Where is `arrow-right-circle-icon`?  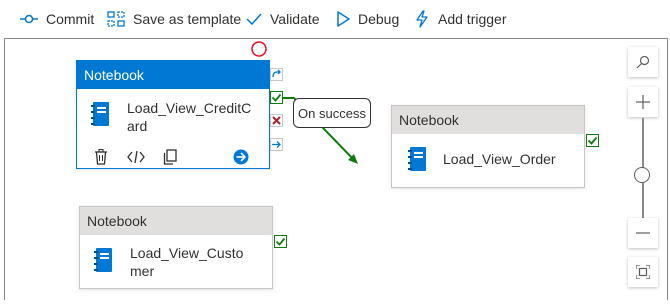 arrow-right-circle-icon is located at coordinates (241, 157).